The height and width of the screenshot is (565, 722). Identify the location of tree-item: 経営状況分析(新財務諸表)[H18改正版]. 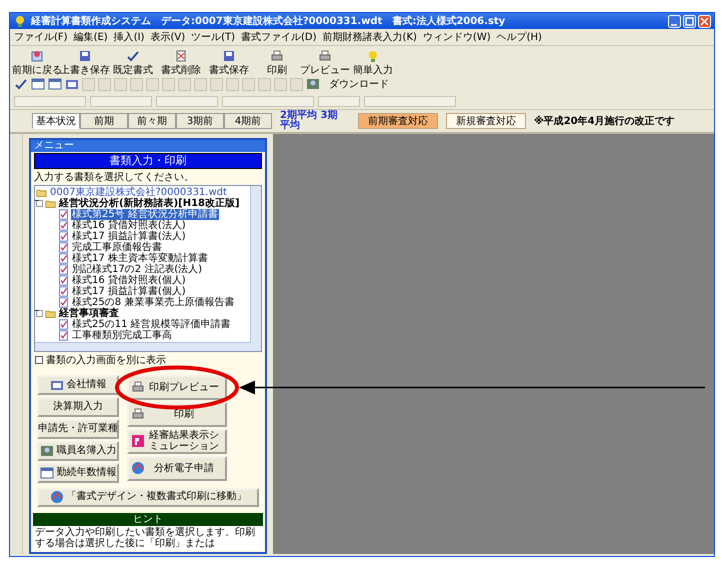
(149, 203).